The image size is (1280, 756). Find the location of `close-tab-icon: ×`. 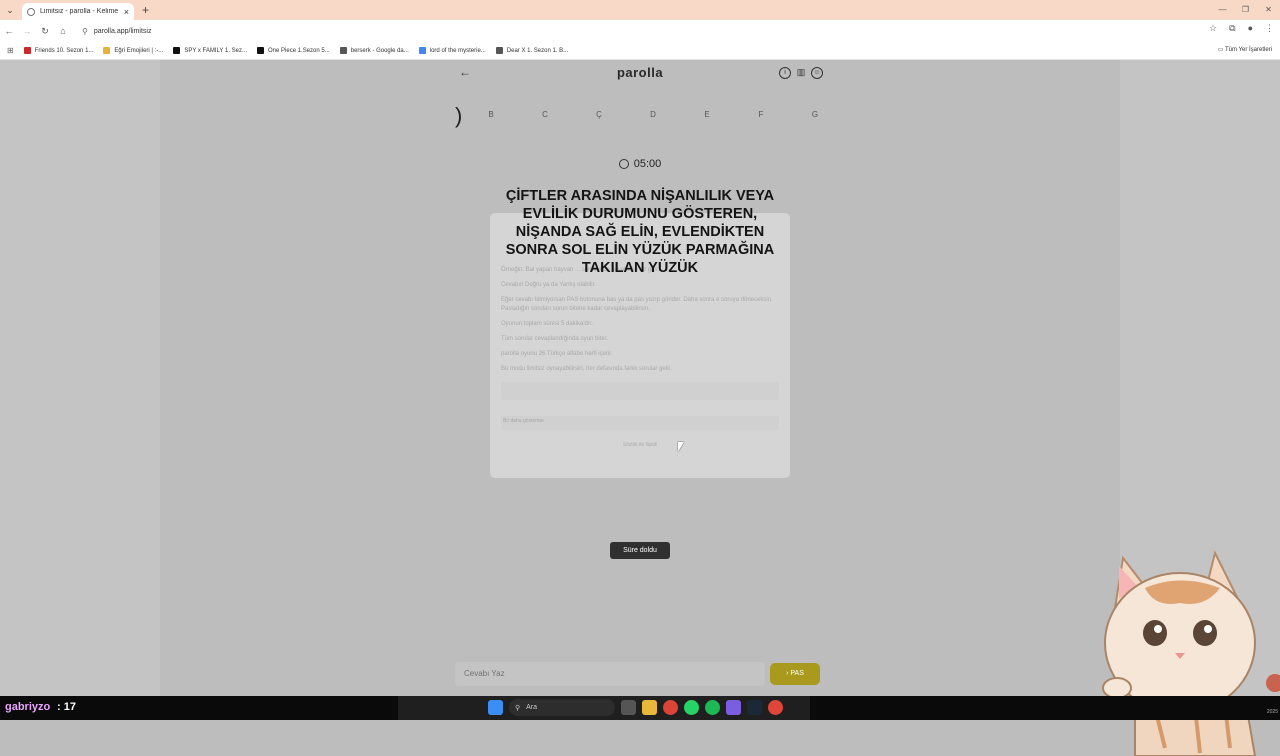

close-tab-icon: × is located at coordinates (126, 12).